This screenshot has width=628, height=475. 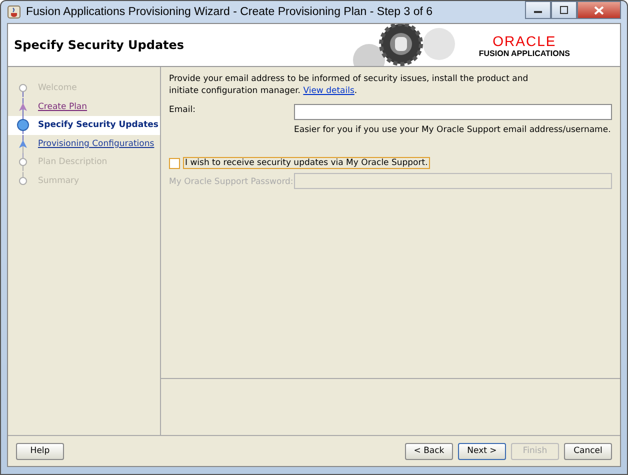 I want to click on wizard-button: Cancel, so click(x=588, y=451).